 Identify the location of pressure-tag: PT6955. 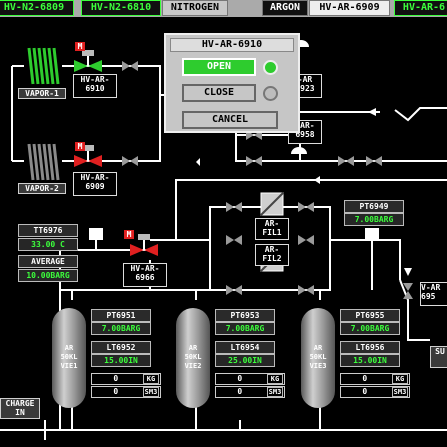
(370, 315).